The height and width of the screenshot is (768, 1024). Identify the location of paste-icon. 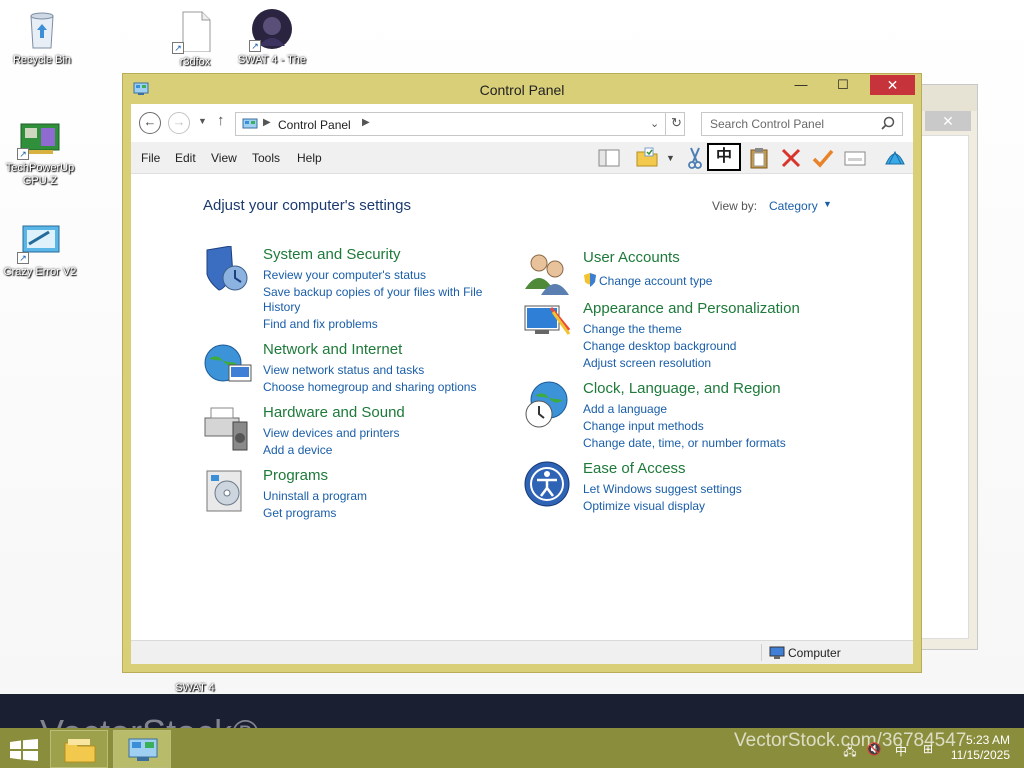
(759, 158).